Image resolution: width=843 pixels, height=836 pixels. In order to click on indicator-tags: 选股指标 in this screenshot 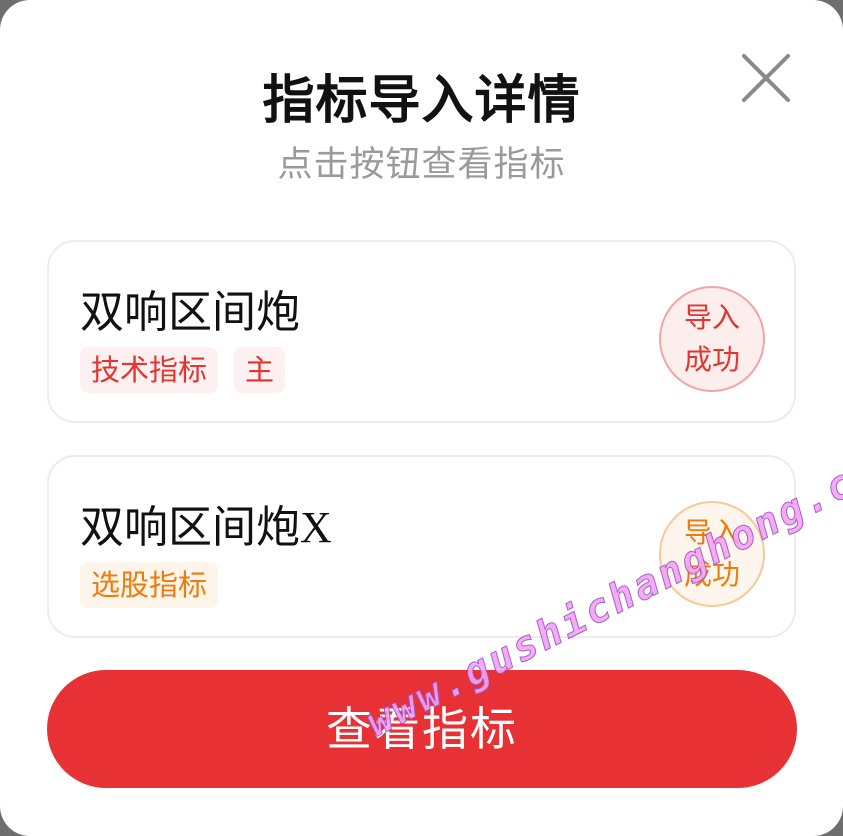, I will do `click(149, 585)`.